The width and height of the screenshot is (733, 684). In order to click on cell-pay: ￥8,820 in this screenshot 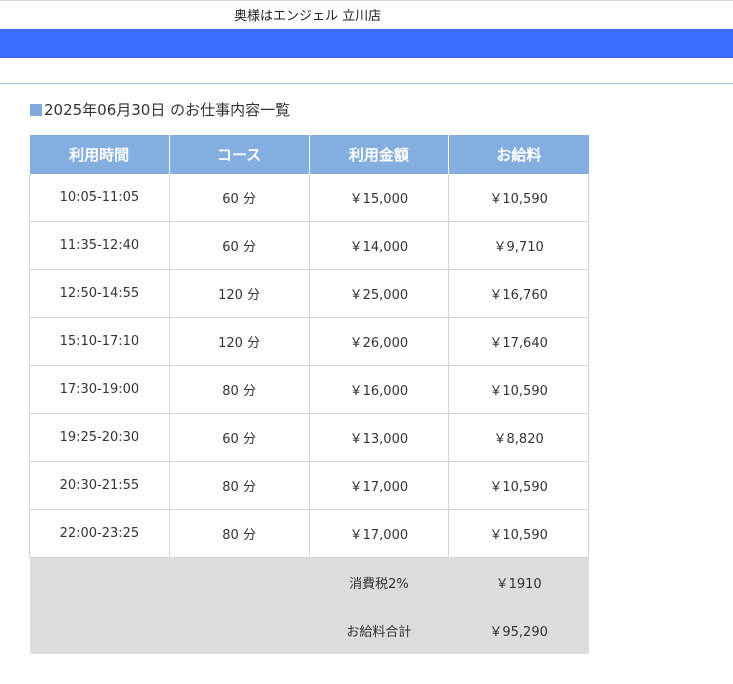, I will do `click(518, 437)`.